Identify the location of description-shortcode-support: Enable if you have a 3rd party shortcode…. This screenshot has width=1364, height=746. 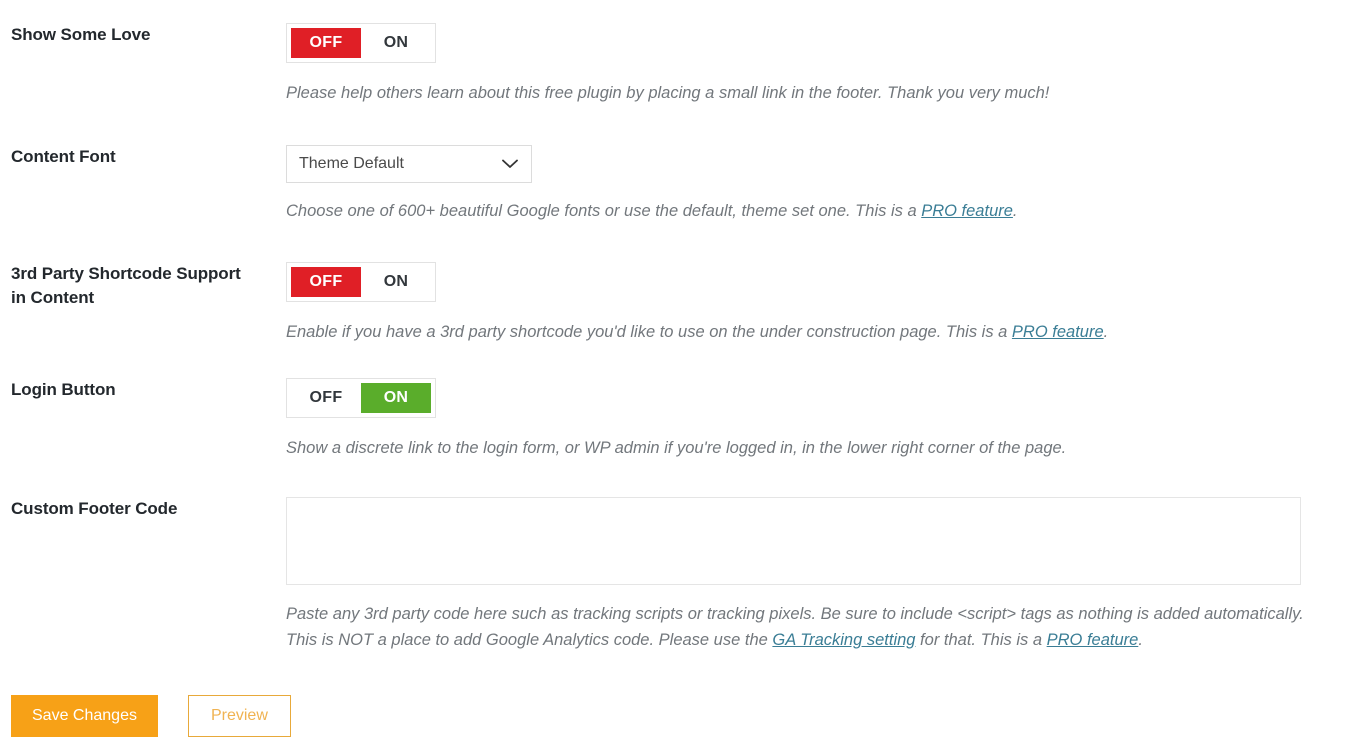
(801, 332).